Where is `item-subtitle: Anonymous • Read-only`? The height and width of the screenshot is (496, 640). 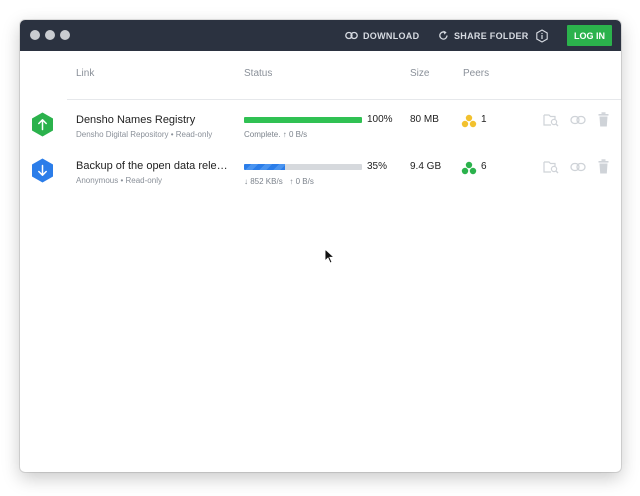
item-subtitle: Anonymous • Read-only is located at coordinates (119, 180).